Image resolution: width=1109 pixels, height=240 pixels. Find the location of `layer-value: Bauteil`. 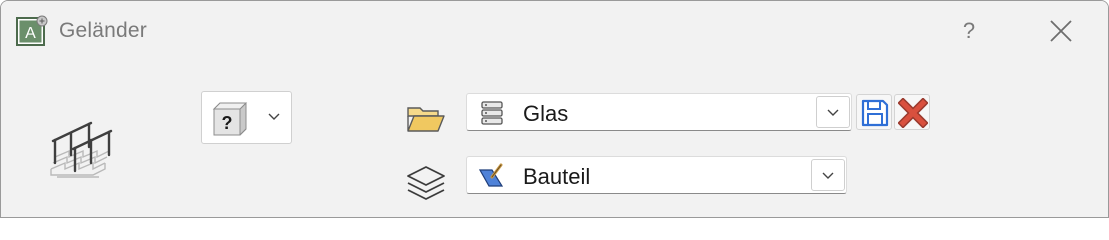

layer-value: Bauteil is located at coordinates (557, 176).